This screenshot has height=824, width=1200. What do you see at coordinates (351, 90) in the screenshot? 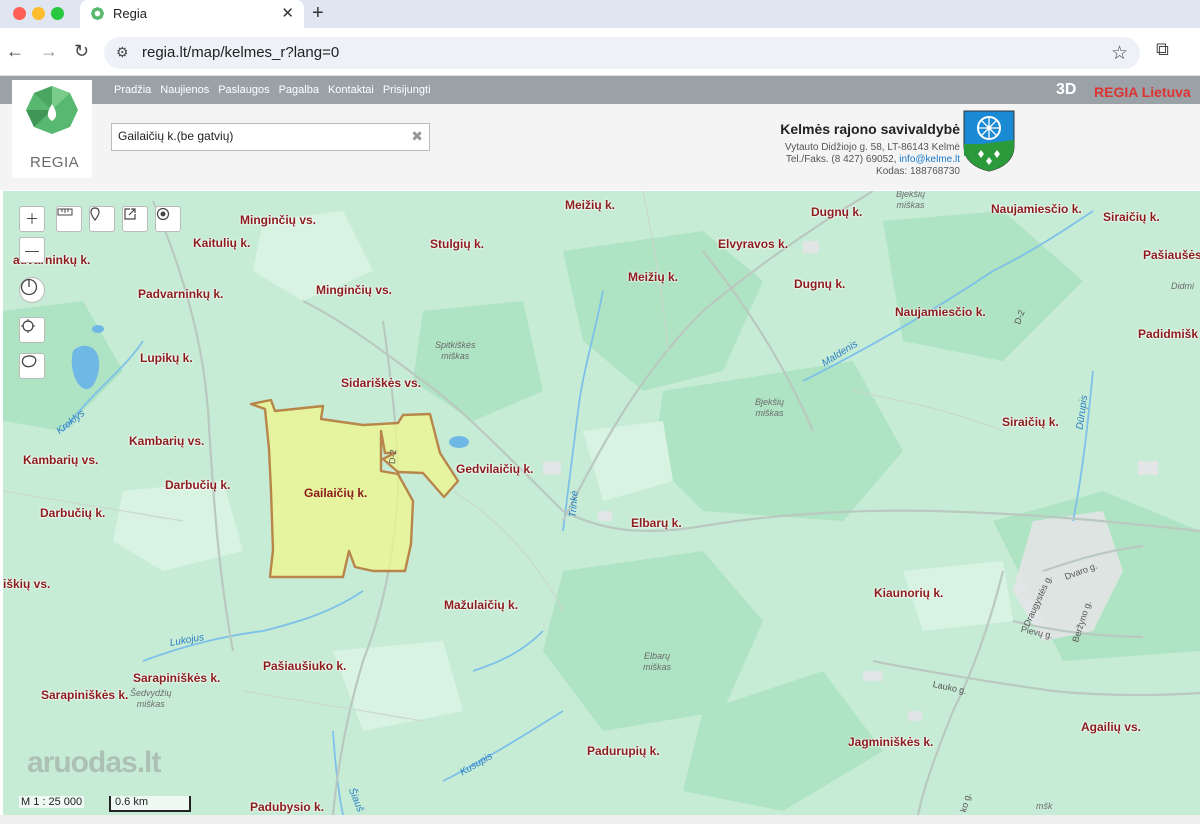
I see `nav-link-contacts: Kontaktai` at bounding box center [351, 90].